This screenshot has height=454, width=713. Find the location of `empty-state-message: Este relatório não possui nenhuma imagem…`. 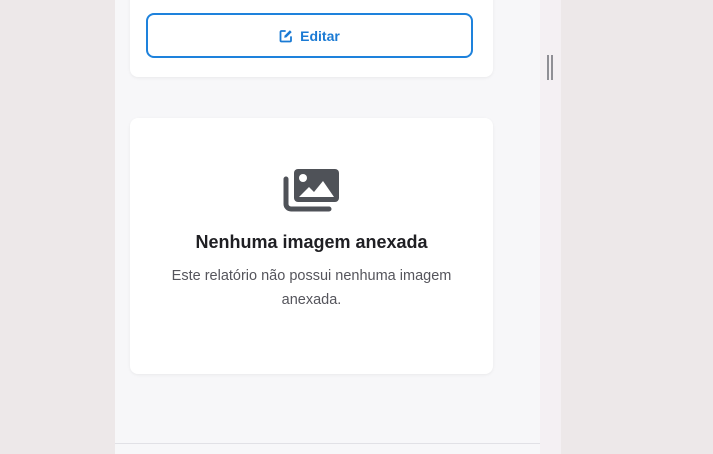

empty-state-message: Este relatório não possui nenhuma imagem… is located at coordinates (311, 288).